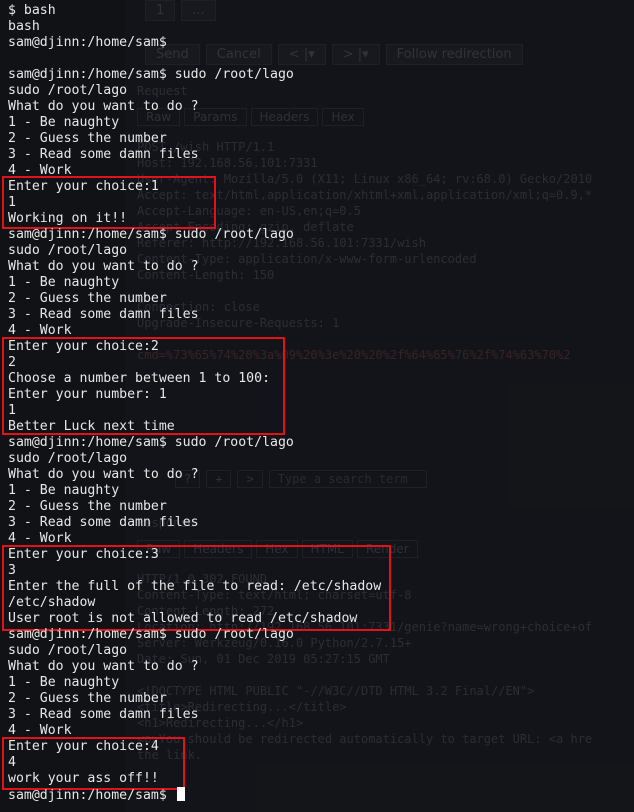 The image size is (634, 812). Describe the element at coordinates (83, 186) in the screenshot. I see `terminal-line: Enter your choice:1` at that location.